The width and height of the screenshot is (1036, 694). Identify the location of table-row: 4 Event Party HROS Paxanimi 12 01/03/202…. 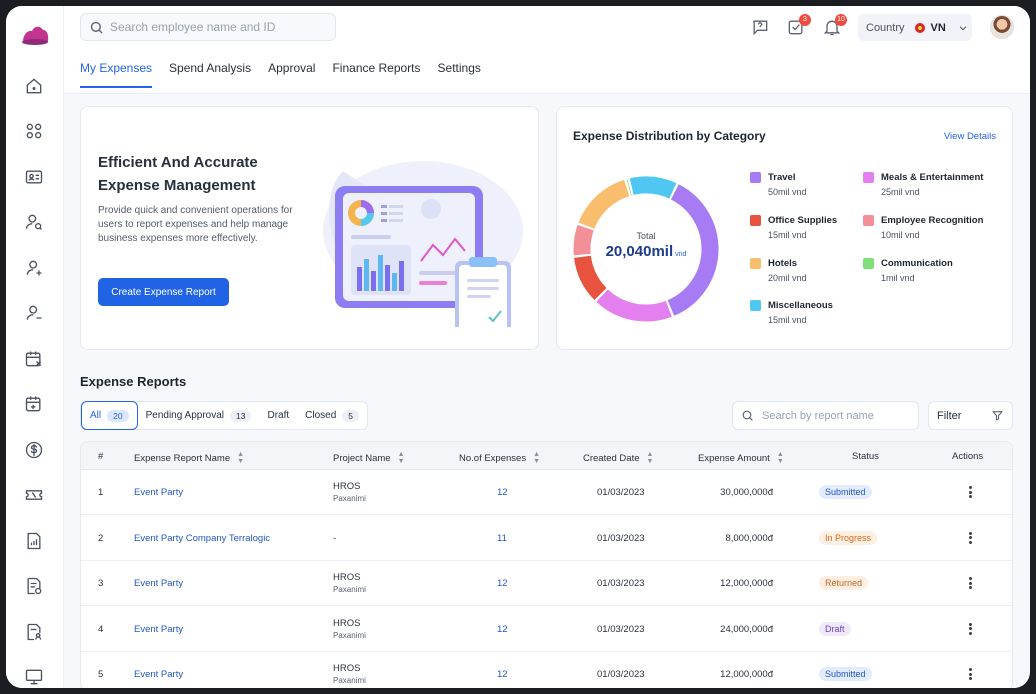
(546, 629).